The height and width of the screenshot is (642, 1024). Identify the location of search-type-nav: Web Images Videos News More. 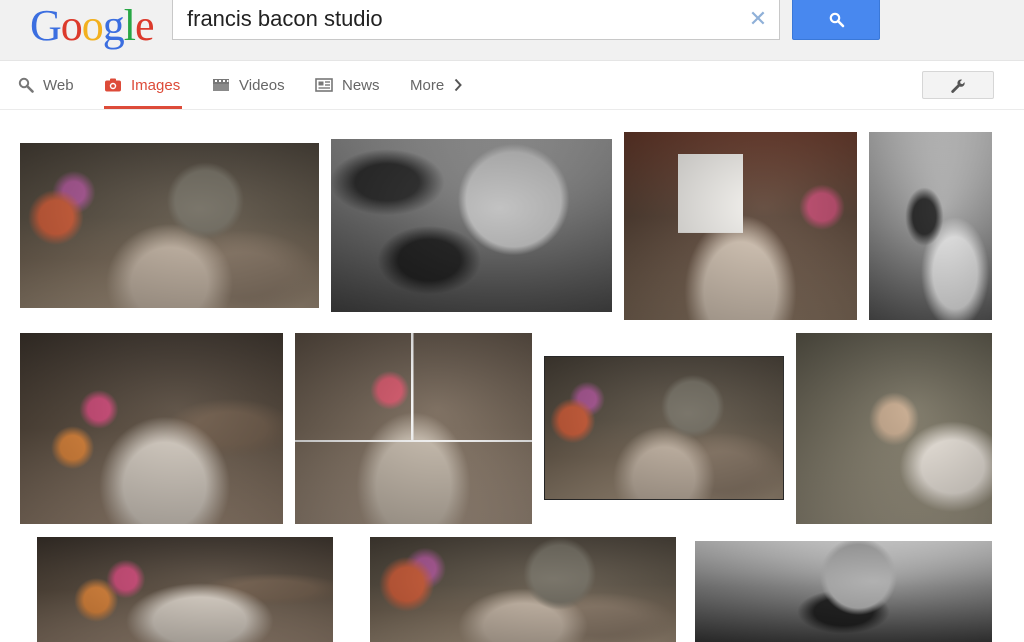
(512, 85).